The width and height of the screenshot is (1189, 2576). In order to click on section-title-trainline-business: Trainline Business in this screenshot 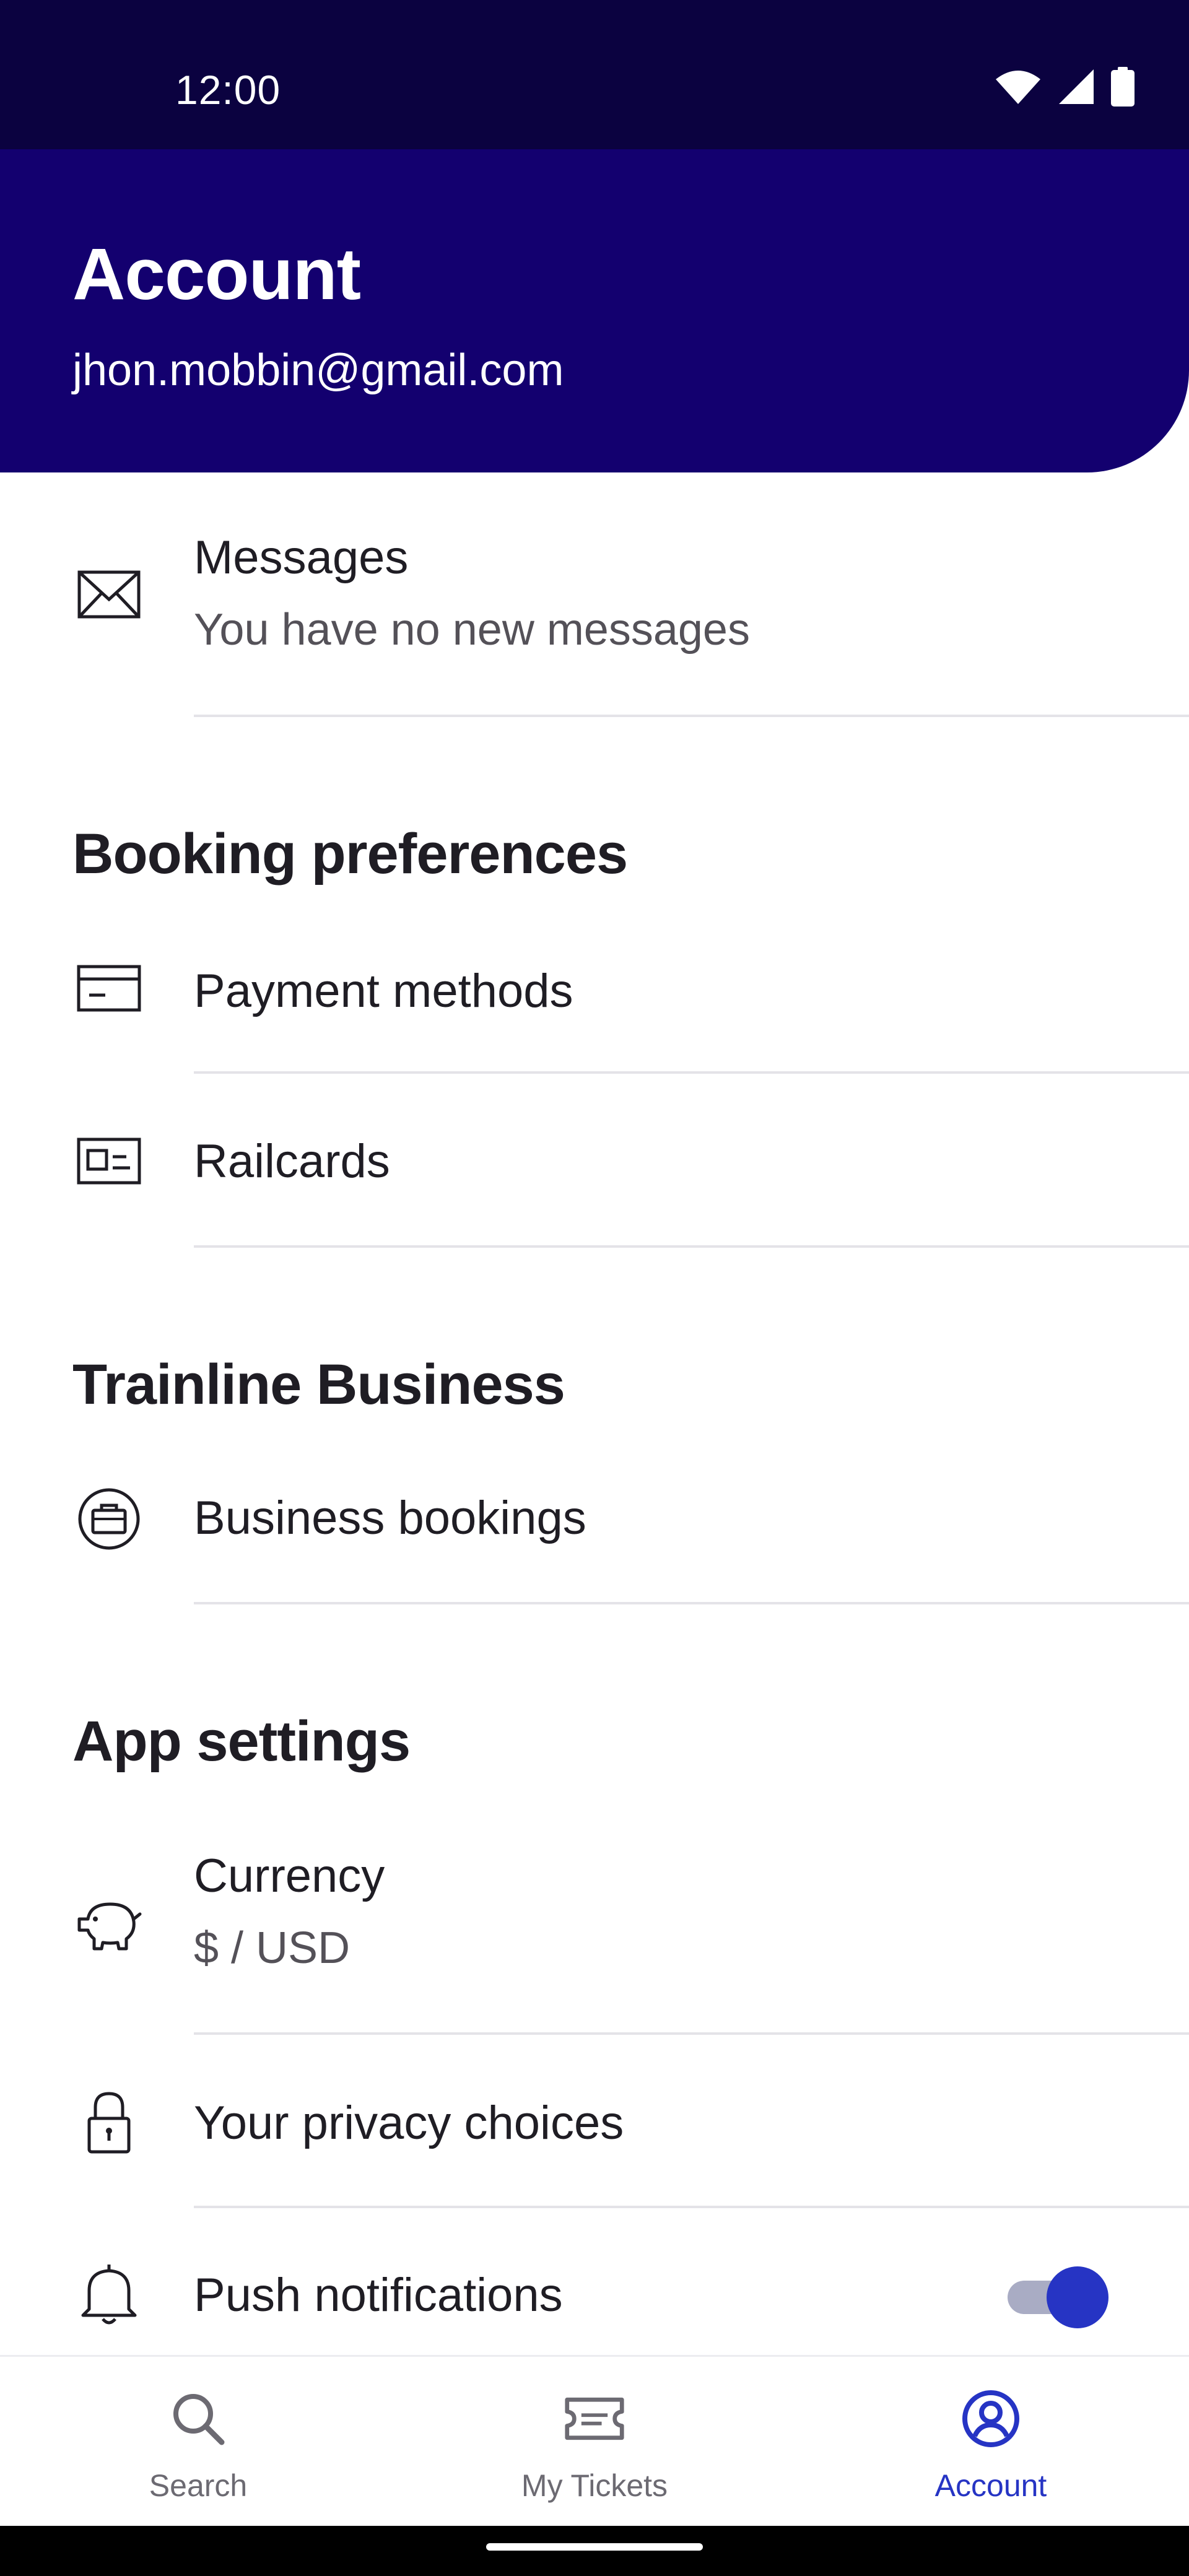, I will do `click(318, 1384)`.